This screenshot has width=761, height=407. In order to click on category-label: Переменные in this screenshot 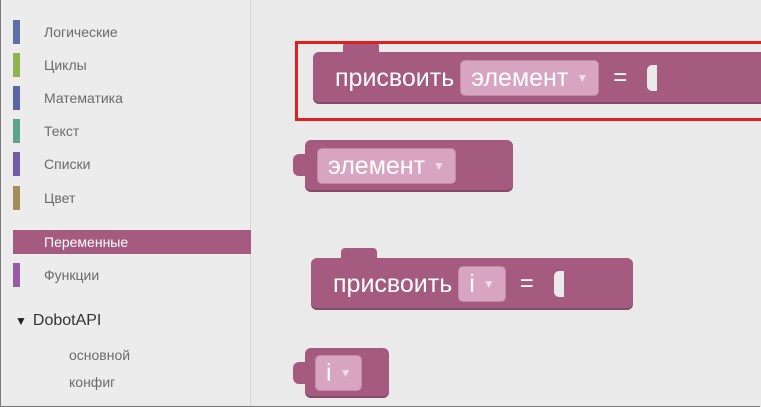, I will do `click(86, 242)`.